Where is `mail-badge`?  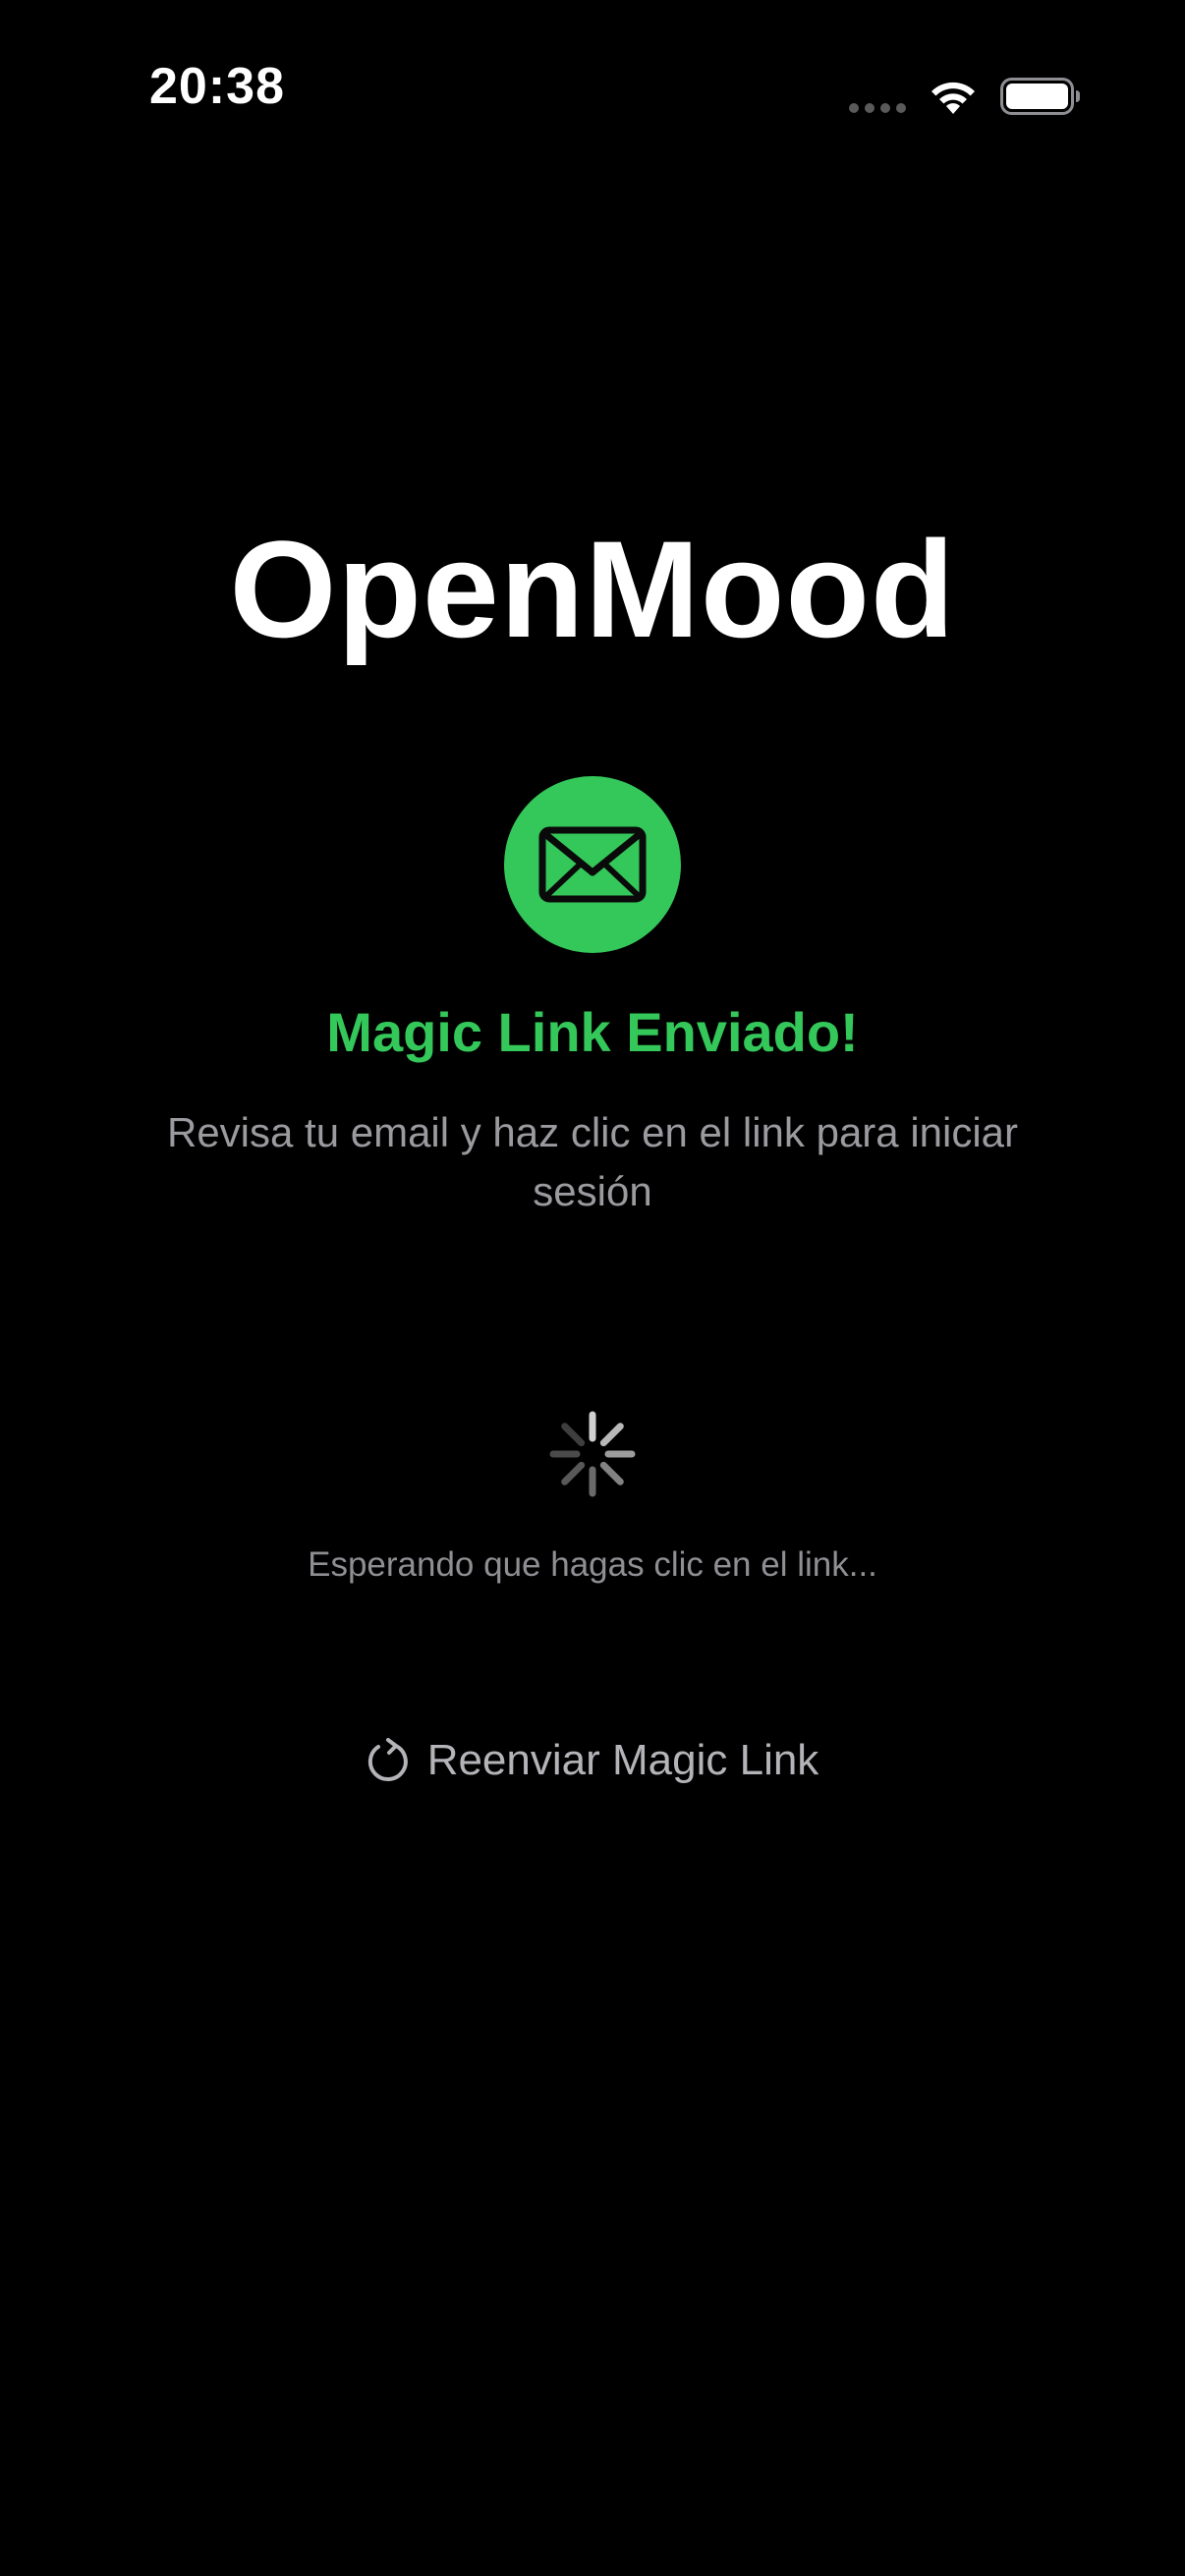 mail-badge is located at coordinates (592, 864).